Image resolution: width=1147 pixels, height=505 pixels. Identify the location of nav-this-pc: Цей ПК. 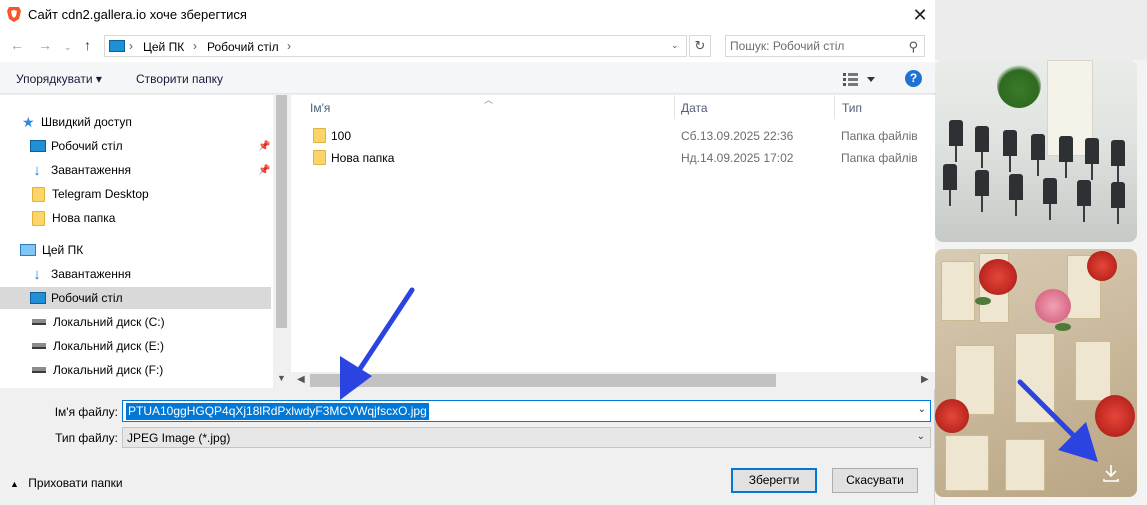
(140, 250).